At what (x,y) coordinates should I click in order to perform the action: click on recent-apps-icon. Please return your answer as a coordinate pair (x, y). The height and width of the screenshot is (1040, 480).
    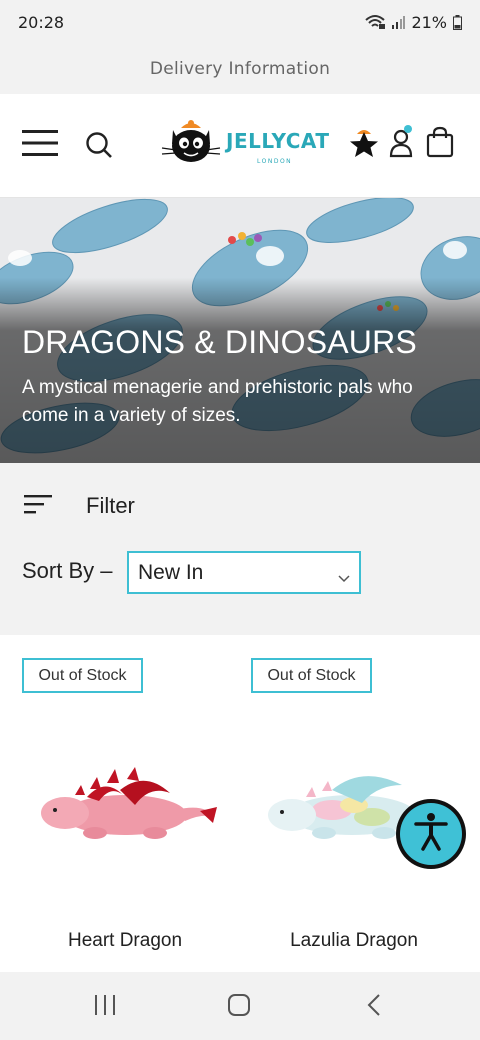
    Looking at the image, I should click on (105, 1007).